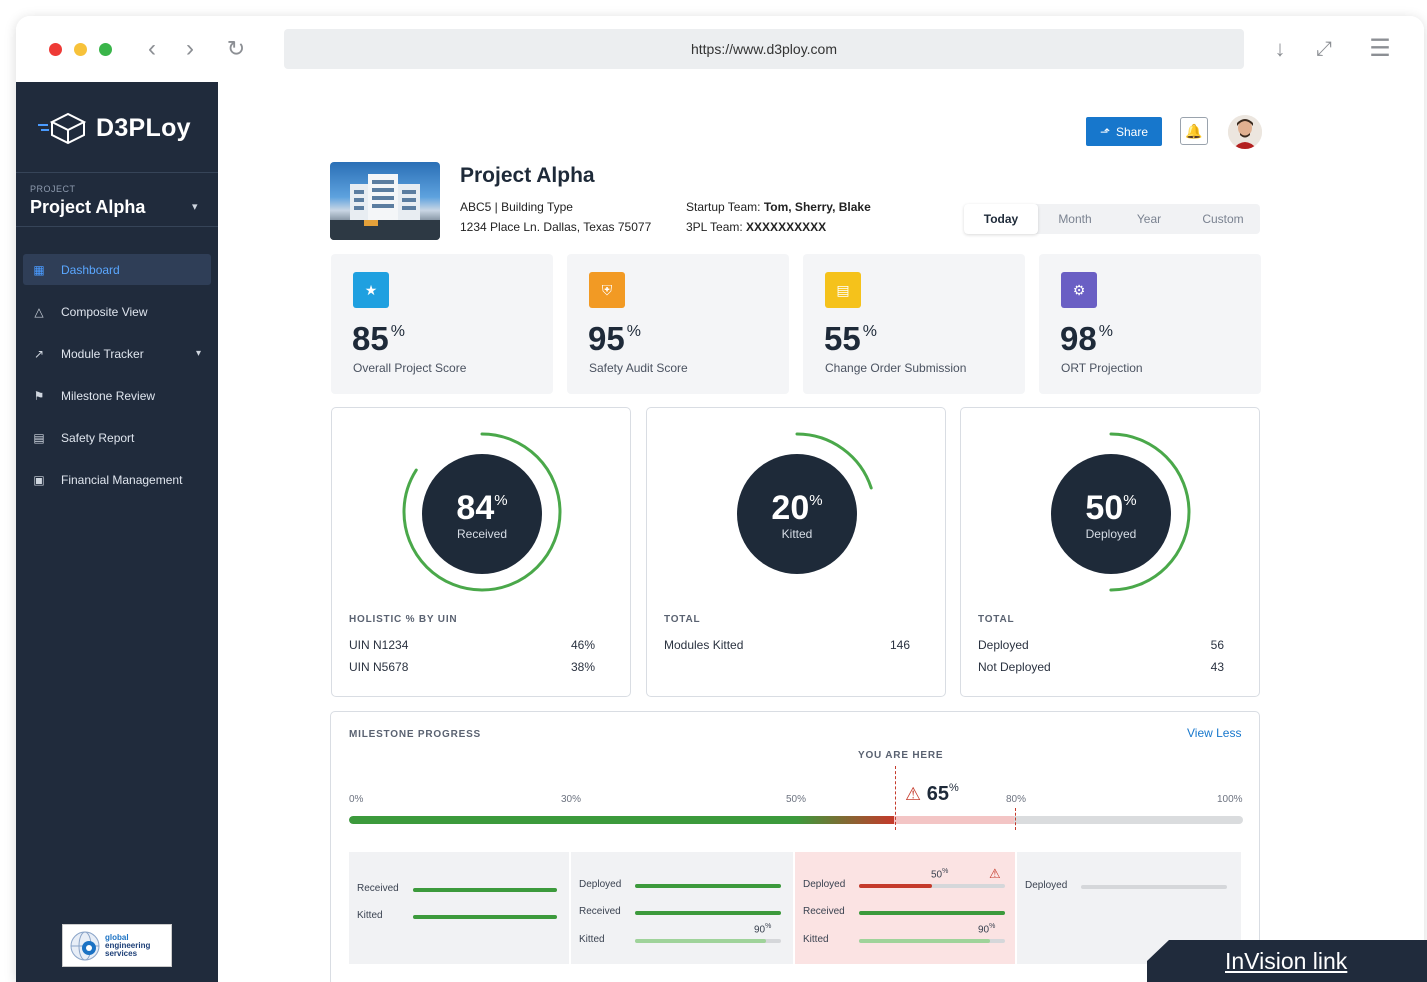 The image size is (1427, 982). I want to click on sidebar-item-label: Financial Management, so click(122, 479).